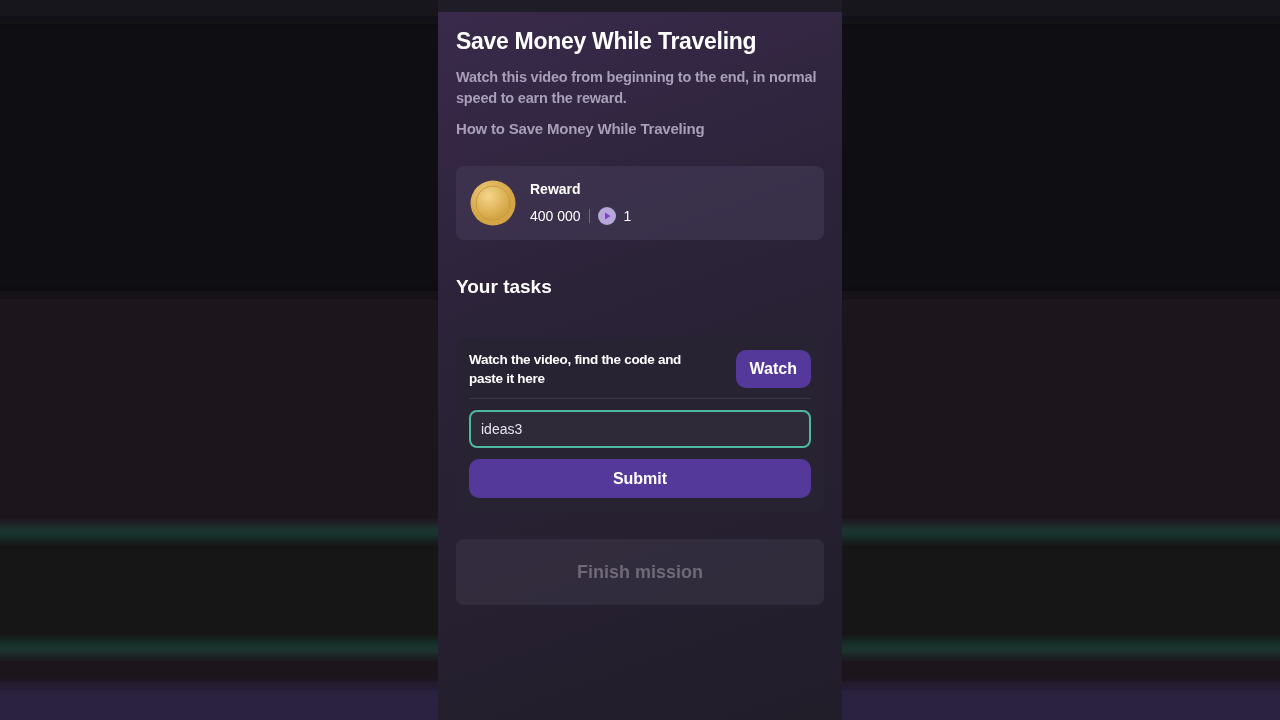 This screenshot has height=720, width=1280. What do you see at coordinates (640, 478) in the screenshot?
I see `submit-button: Submit` at bounding box center [640, 478].